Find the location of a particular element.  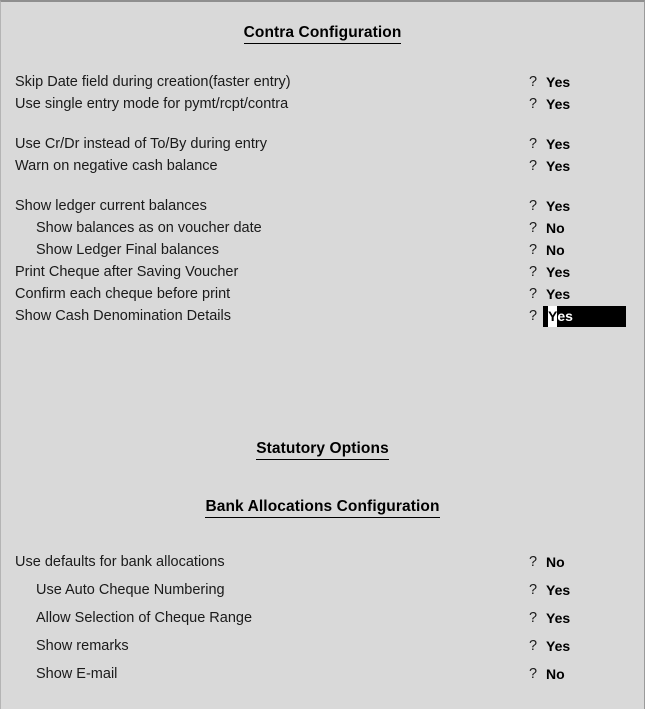

option-prompt-single-entry-mode: ? is located at coordinates (533, 104).